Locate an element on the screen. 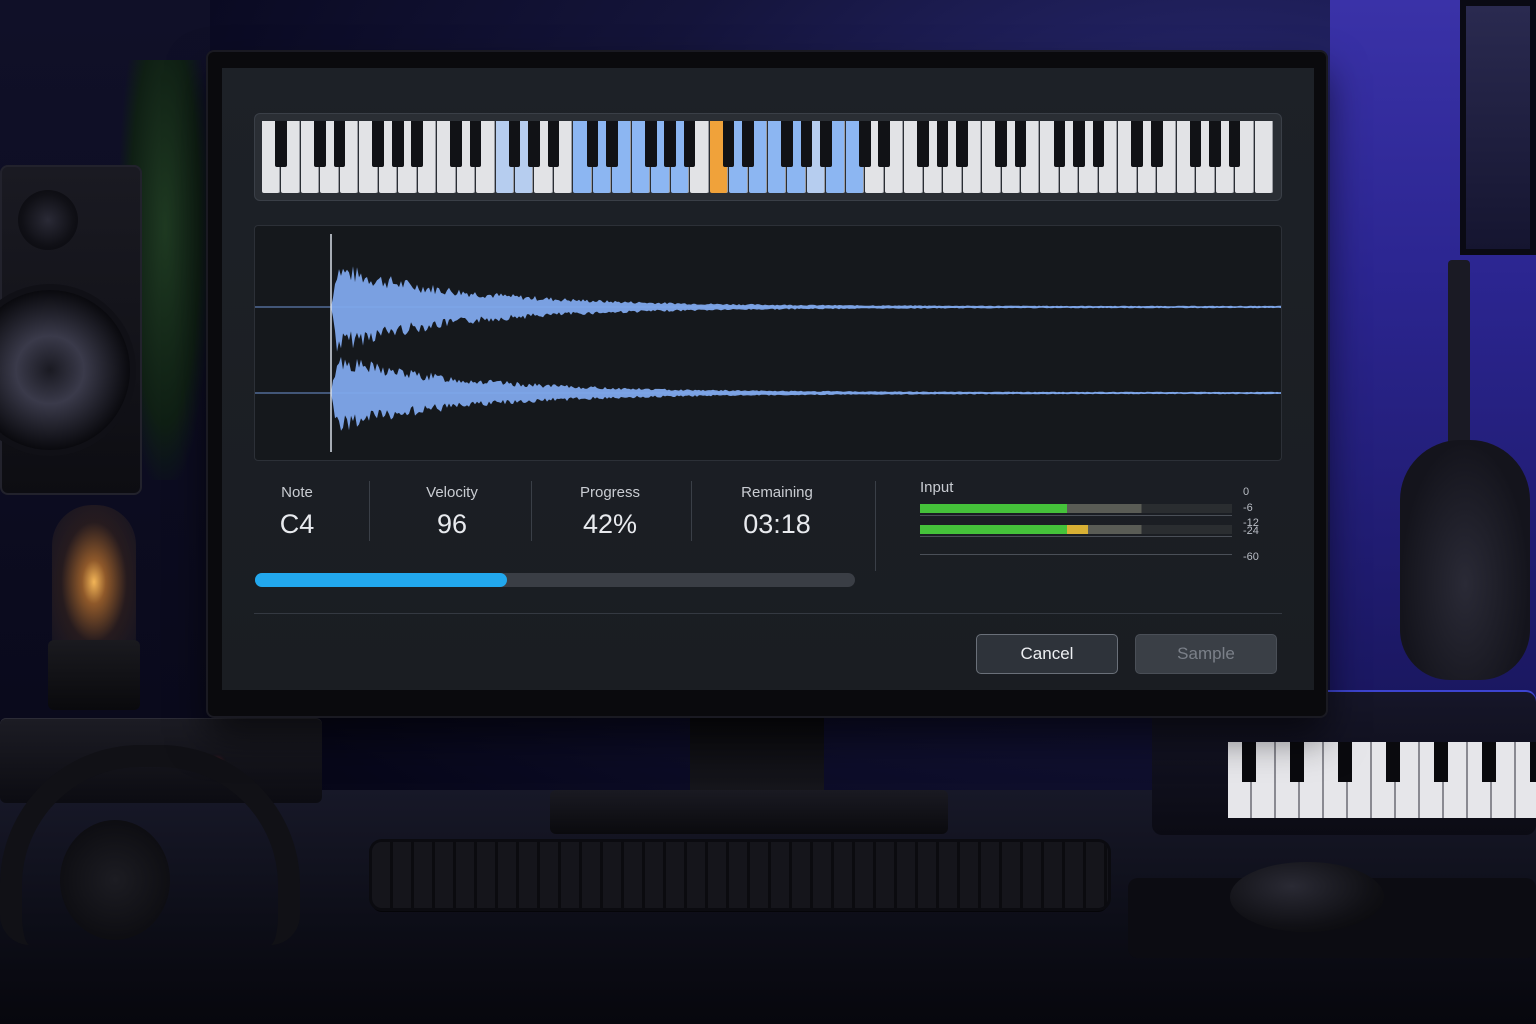  piano-white-key is located at coordinates (1263, 157).